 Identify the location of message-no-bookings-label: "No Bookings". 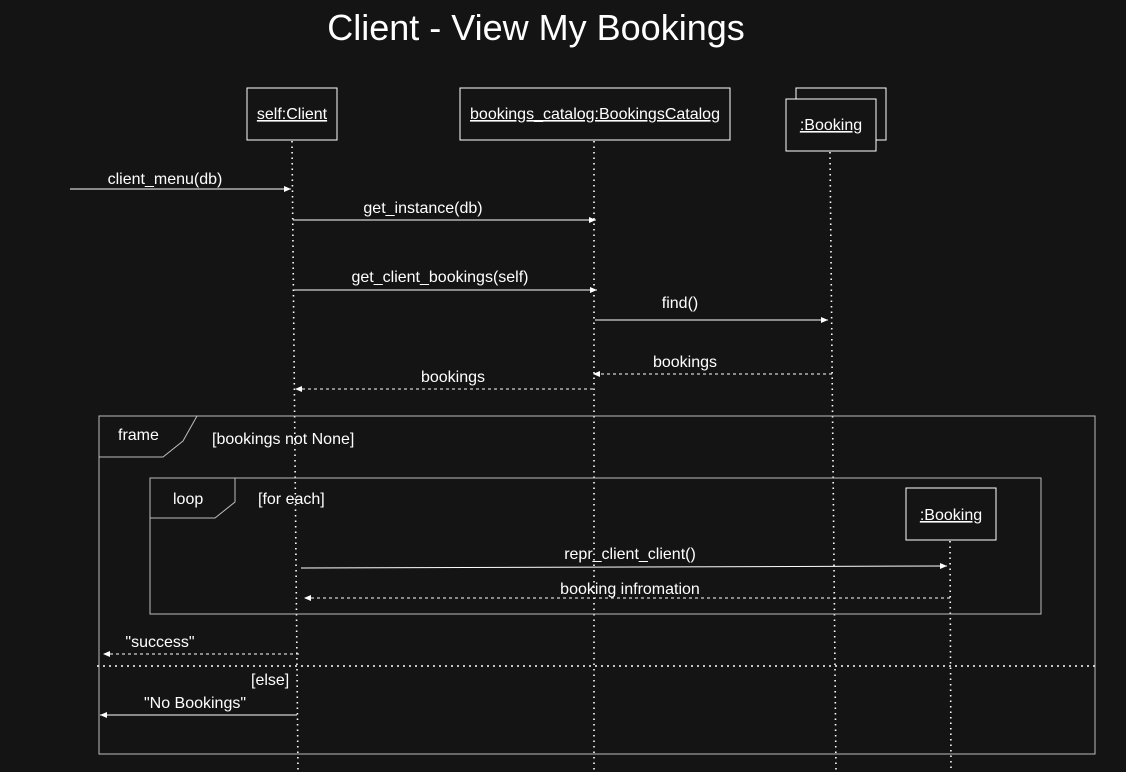
(195, 703).